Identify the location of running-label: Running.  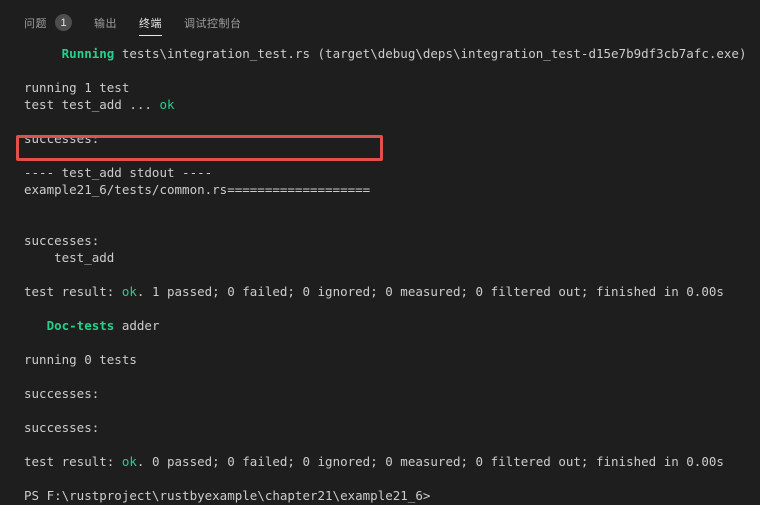
(88, 53).